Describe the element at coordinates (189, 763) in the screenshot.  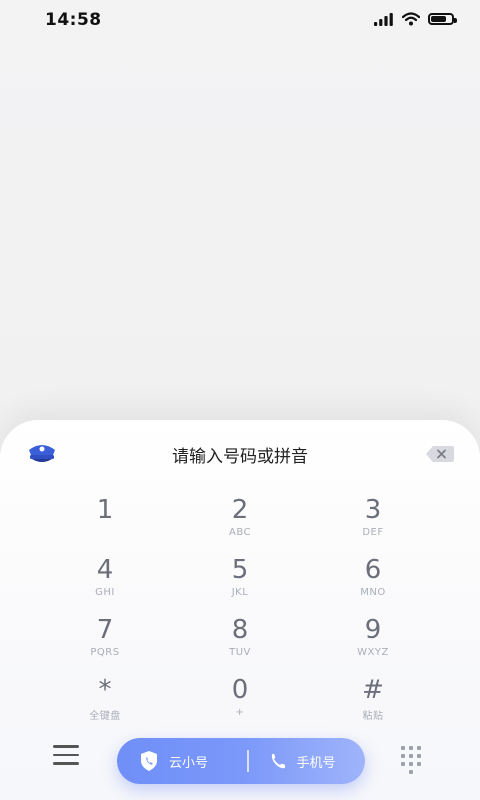
I see `cloud-number-label: 云小号` at that location.